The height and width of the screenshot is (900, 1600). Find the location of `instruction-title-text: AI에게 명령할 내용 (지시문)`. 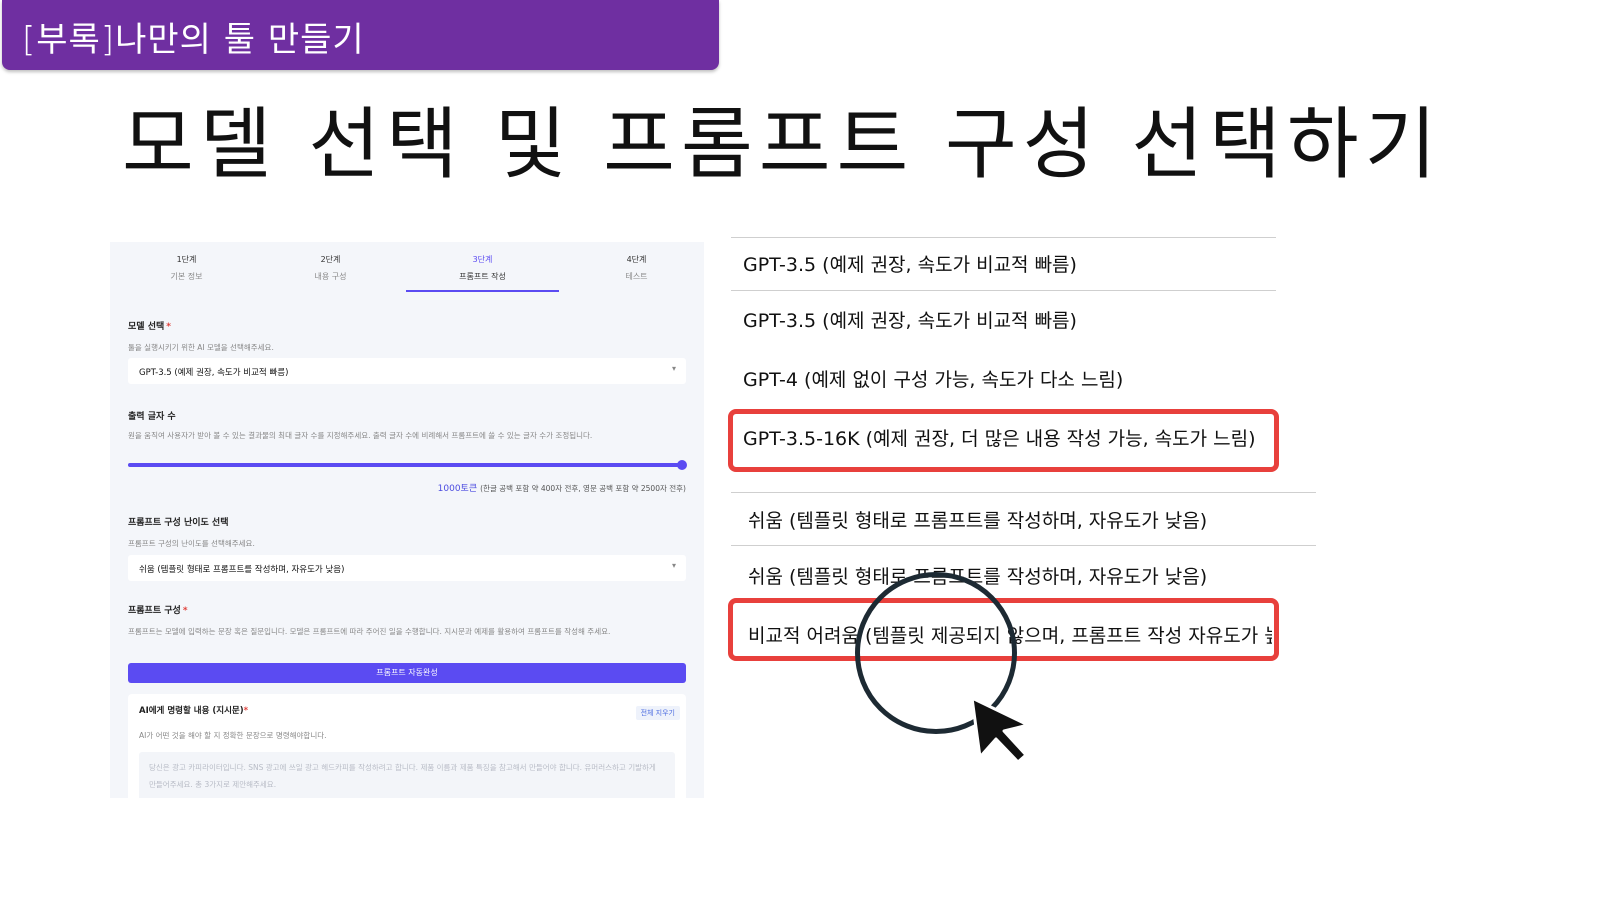

instruction-title-text: AI에게 명령할 내용 (지시문) is located at coordinates (191, 711).